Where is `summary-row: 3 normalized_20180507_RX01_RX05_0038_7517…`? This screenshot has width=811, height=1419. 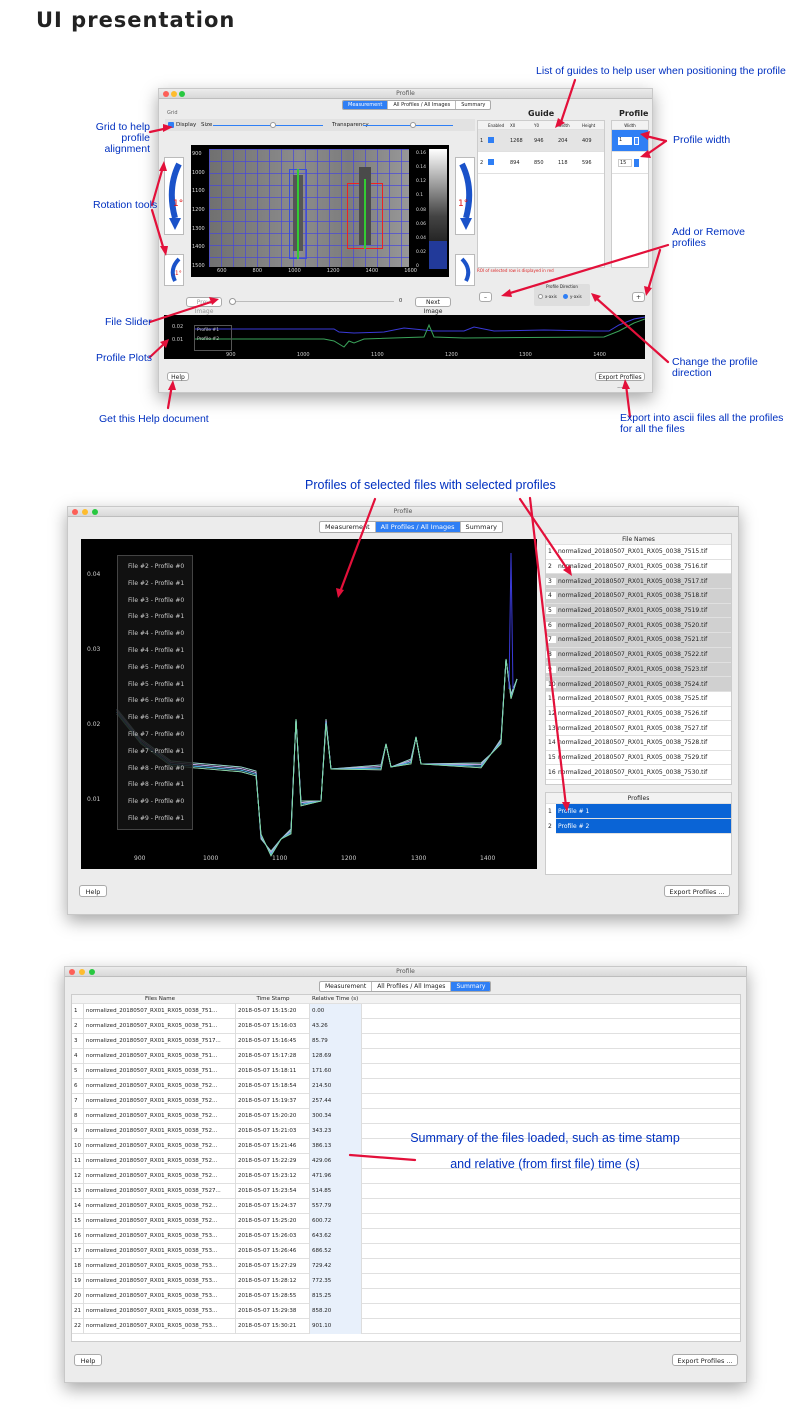
summary-row: 3 normalized_20180507_RX01_RX05_0038_7517… is located at coordinates (406, 1041).